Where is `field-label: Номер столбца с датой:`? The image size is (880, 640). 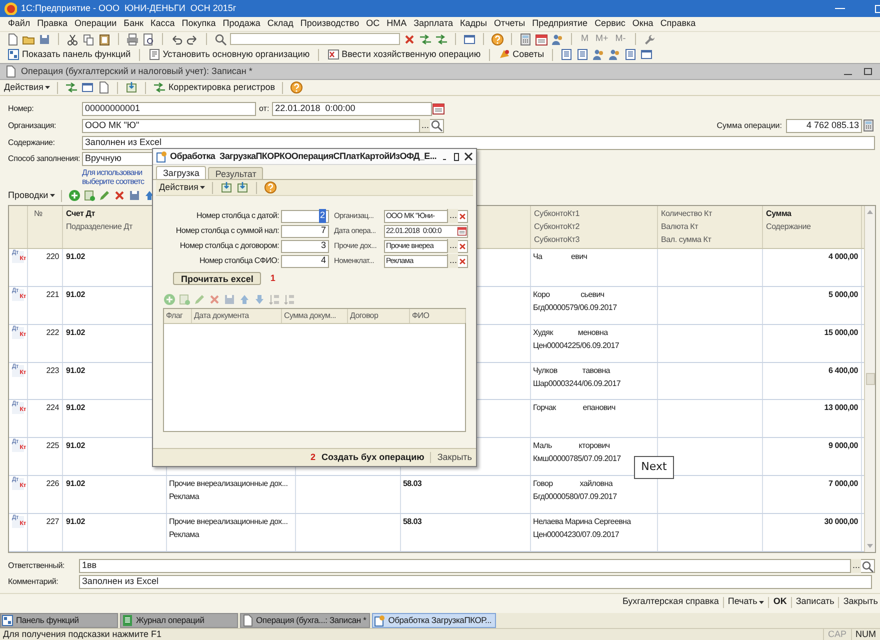 field-label: Номер столбца с датой: is located at coordinates (238, 216).